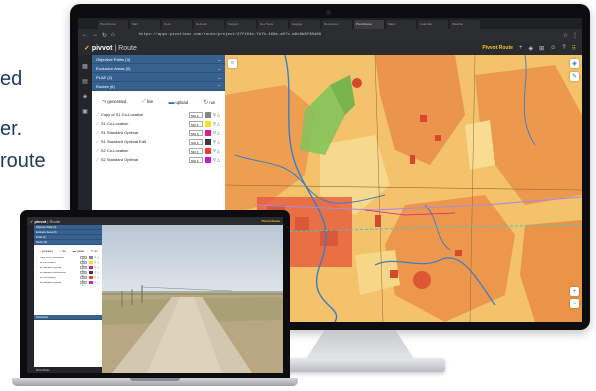 Image resolution: width=596 pixels, height=391 pixels. Describe the element at coordinates (158, 141) in the screenshot. I see `route-row: ⟋ S1 Standard Optimal Edit 500 ft ⚲ △` at that location.